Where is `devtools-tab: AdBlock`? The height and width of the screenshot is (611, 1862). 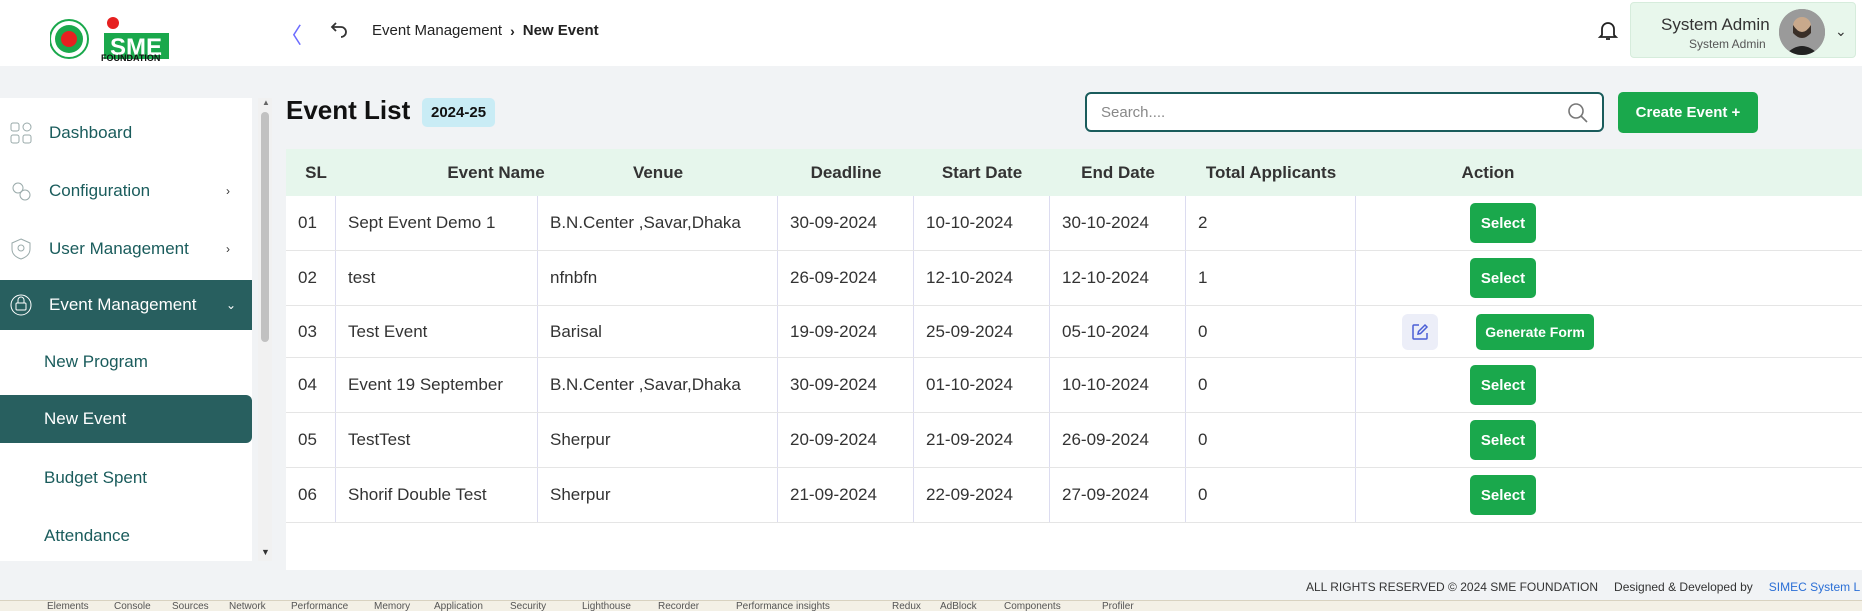
devtools-tab: AdBlock is located at coordinates (958, 606).